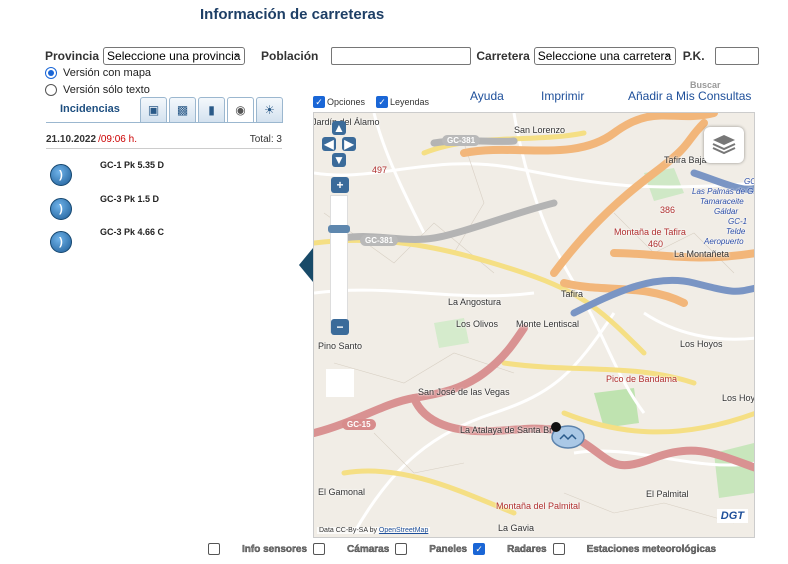 The image size is (788, 564). Describe the element at coordinates (164, 139) in the screenshot. I see `incidencias-header: 21.10.2022 /09:06 h. Total: 3` at that location.